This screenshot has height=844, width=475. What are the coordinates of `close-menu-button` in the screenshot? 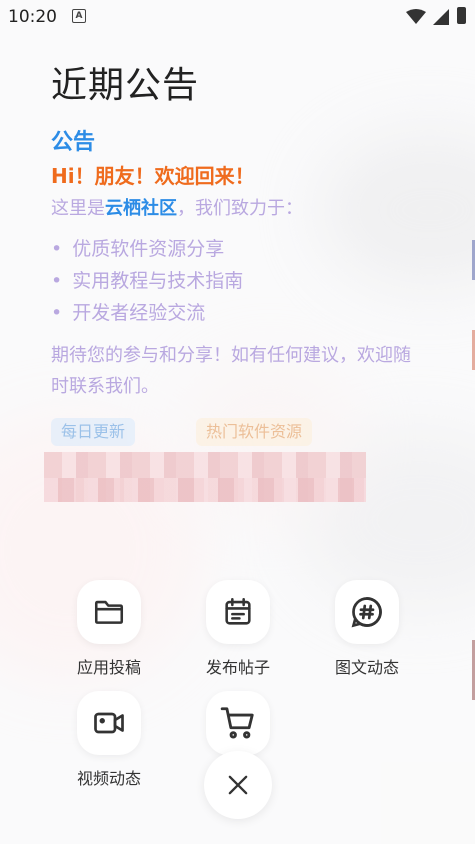 It's located at (238, 785).